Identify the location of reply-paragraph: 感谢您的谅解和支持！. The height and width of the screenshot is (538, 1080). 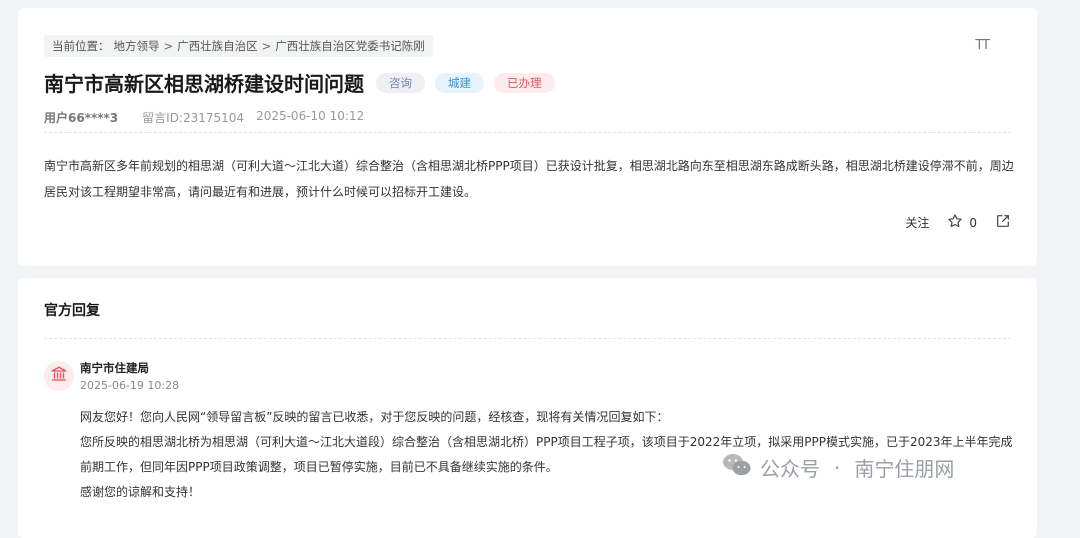
(140, 492).